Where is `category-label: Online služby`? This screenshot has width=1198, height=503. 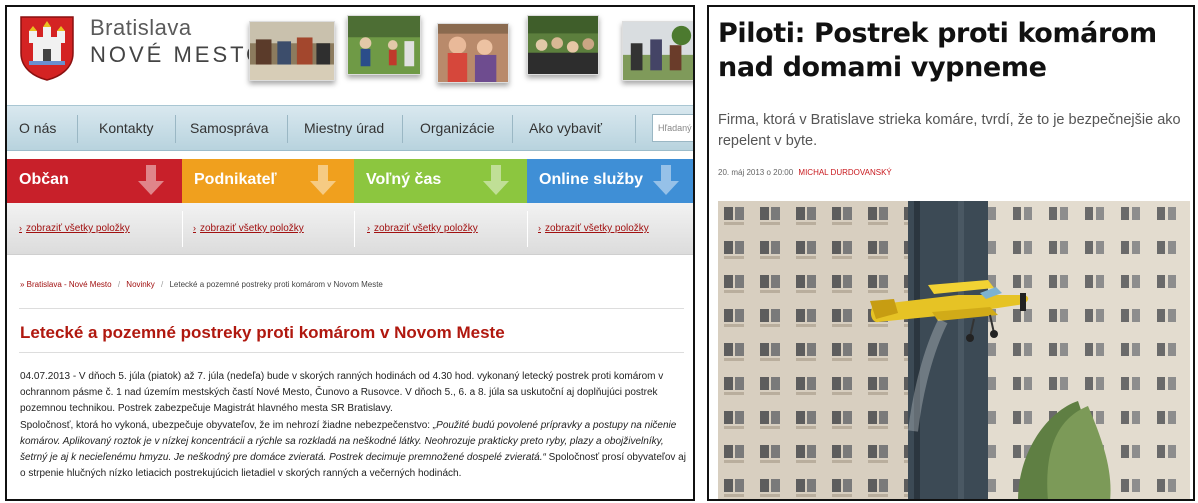 category-label: Online služby is located at coordinates (591, 179).